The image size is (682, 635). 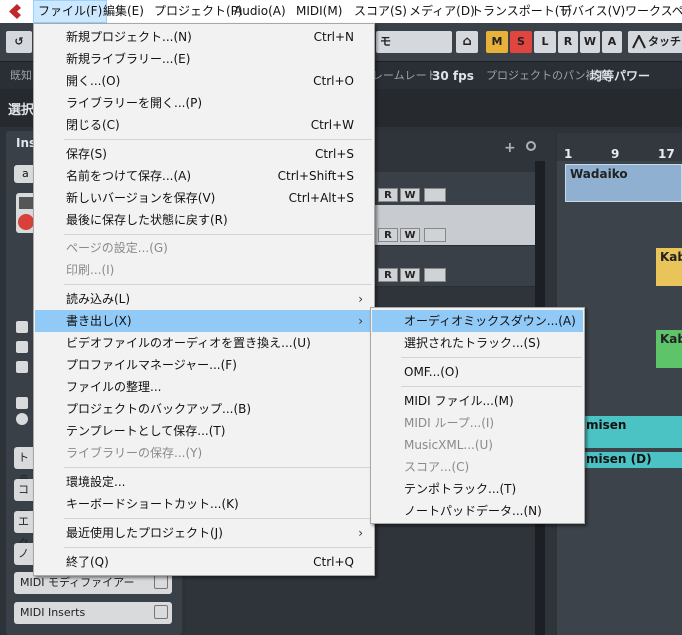 What do you see at coordinates (204, 220) in the screenshot?
I see `menu-item-revert: 最後に保存した状態に戻す(R)` at bounding box center [204, 220].